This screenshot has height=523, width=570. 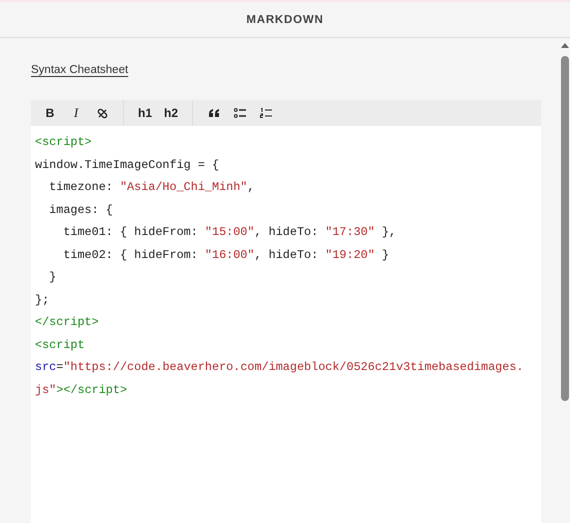 I want to click on code-line: </script>, so click(x=67, y=322).